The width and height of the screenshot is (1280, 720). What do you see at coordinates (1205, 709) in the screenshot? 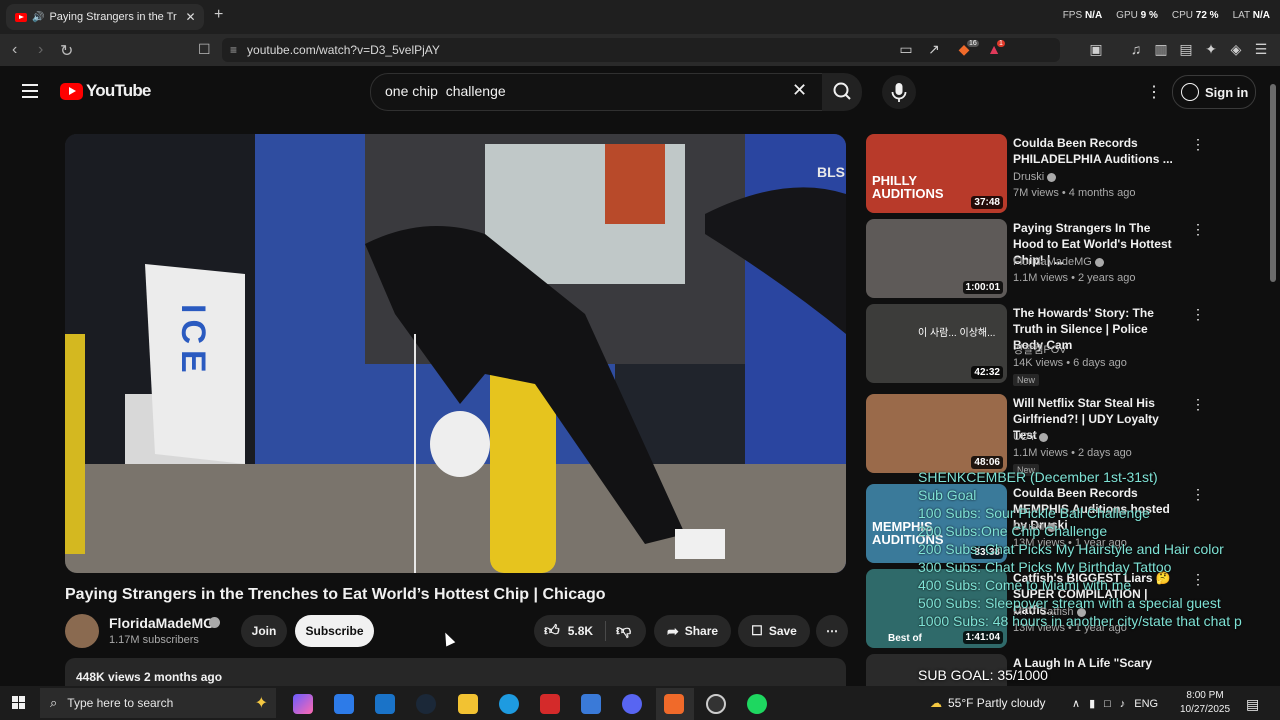
I see `date-text: 10/27/2025` at bounding box center [1205, 709].